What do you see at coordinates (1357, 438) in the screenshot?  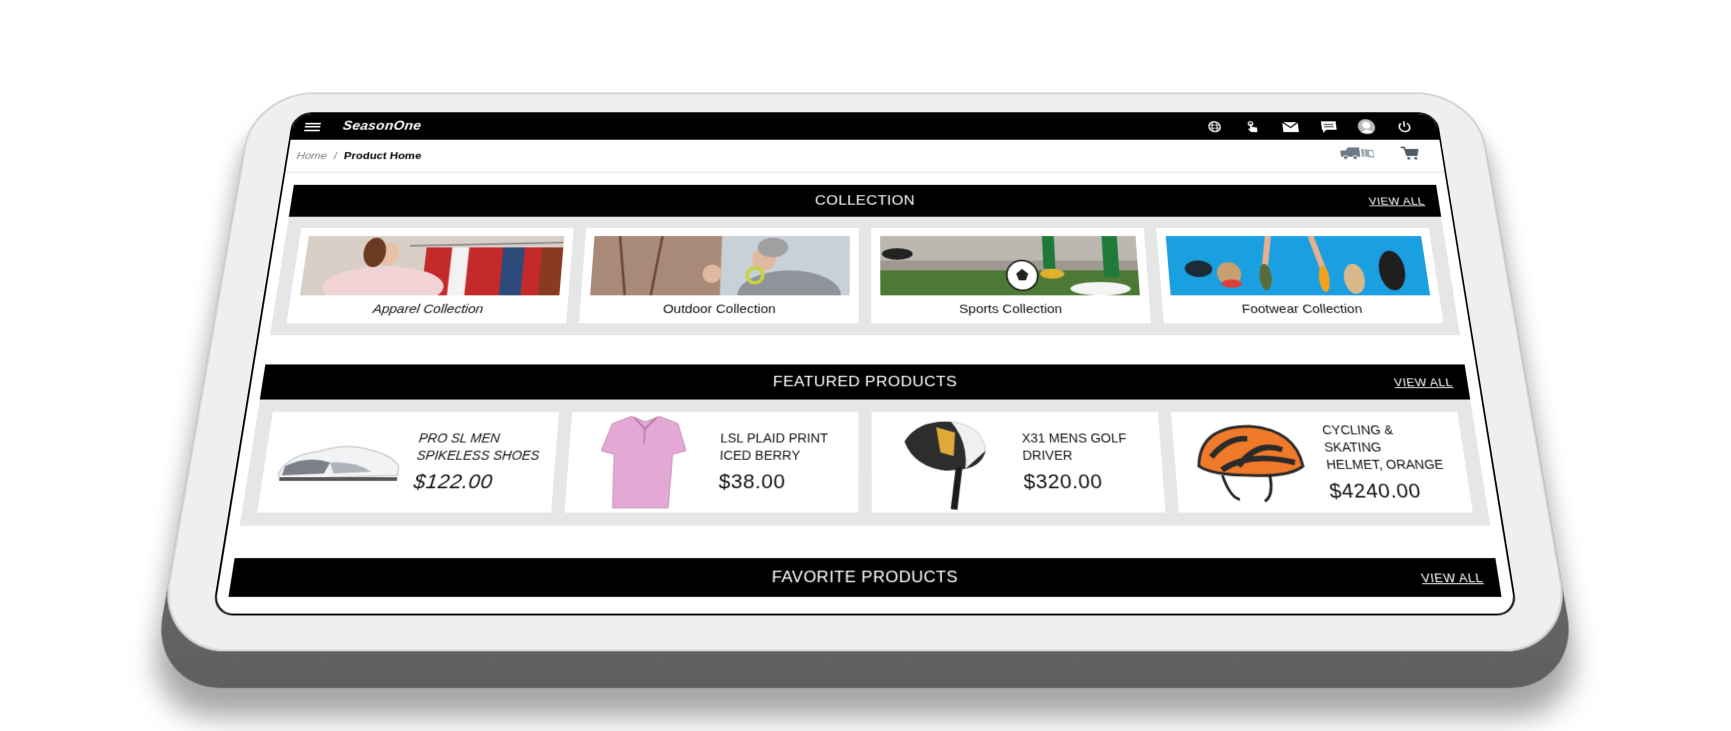 I see `product-name: CYCLING & SKATING` at bounding box center [1357, 438].